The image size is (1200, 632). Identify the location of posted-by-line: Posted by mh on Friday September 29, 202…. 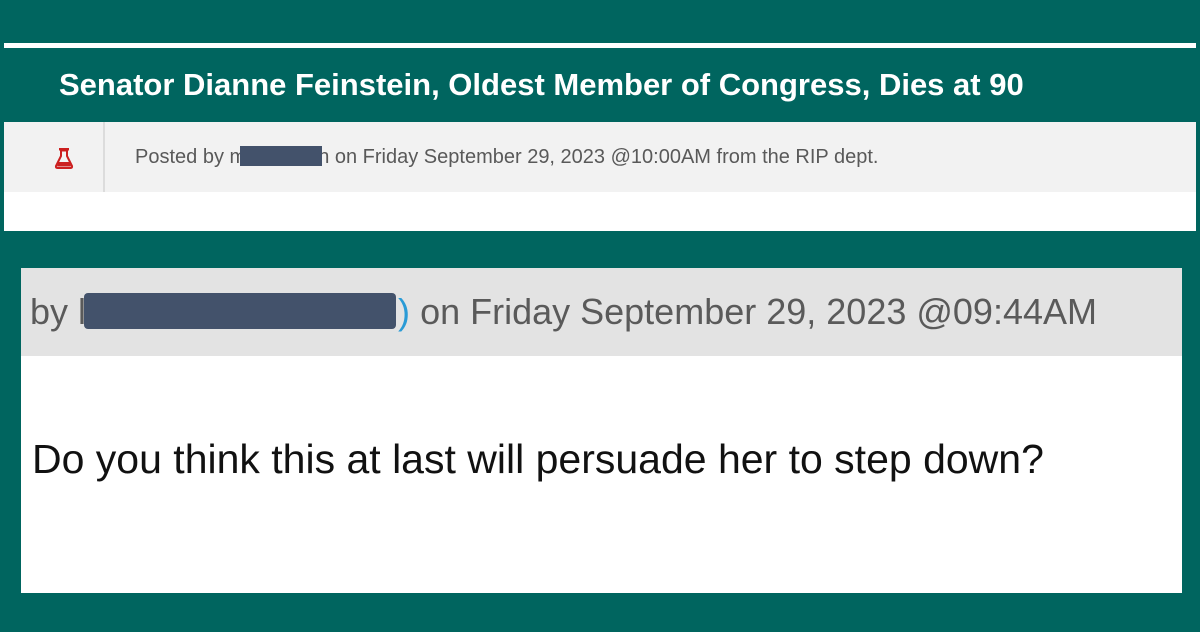
(506, 157).